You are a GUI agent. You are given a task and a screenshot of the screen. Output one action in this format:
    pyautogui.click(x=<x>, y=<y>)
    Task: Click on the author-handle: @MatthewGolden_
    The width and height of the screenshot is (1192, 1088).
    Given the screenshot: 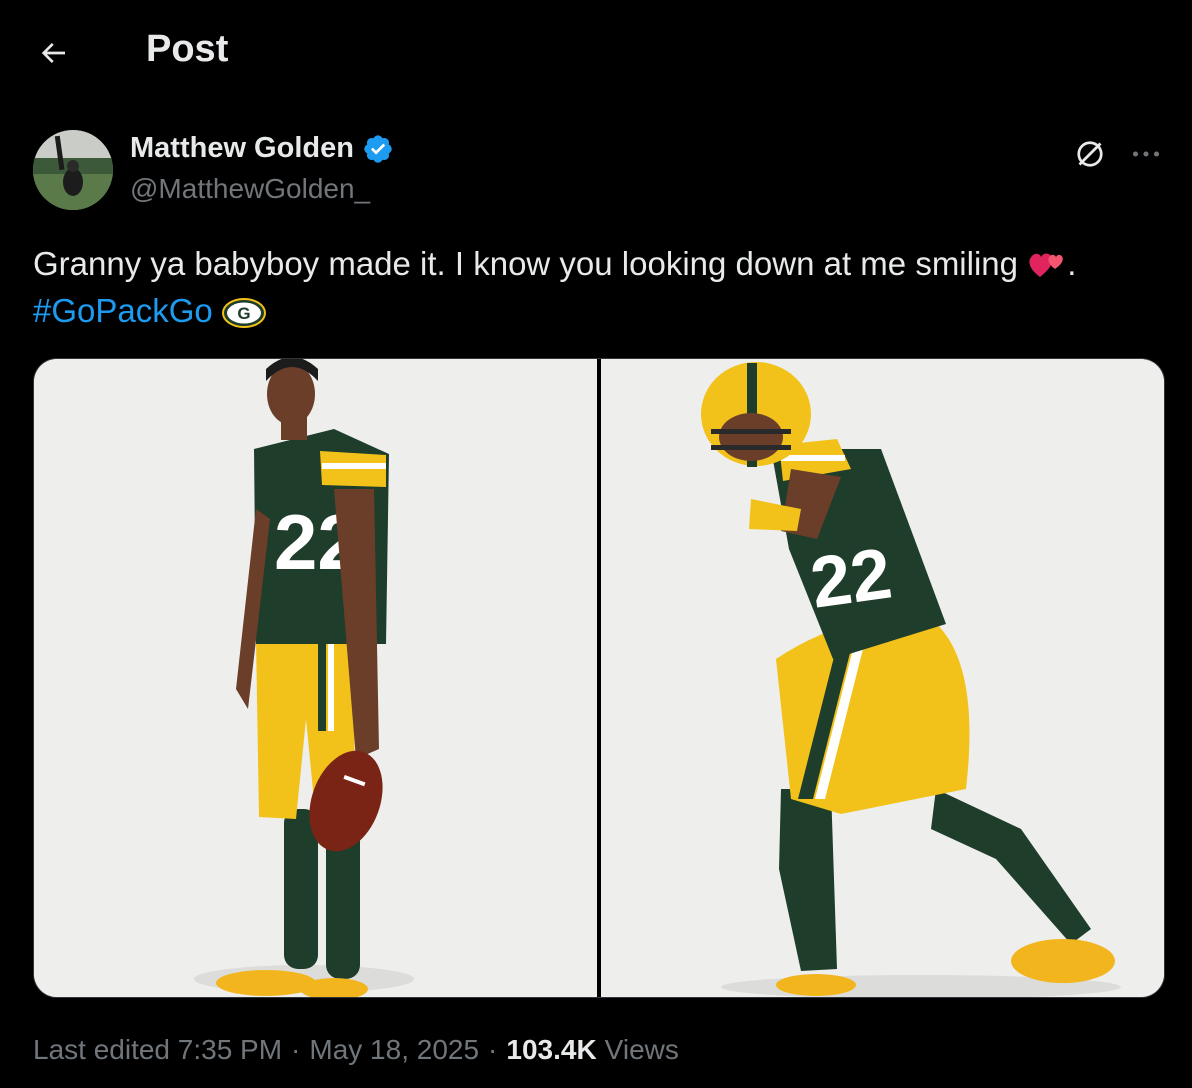 What is the action you would take?
    pyautogui.click(x=250, y=189)
    